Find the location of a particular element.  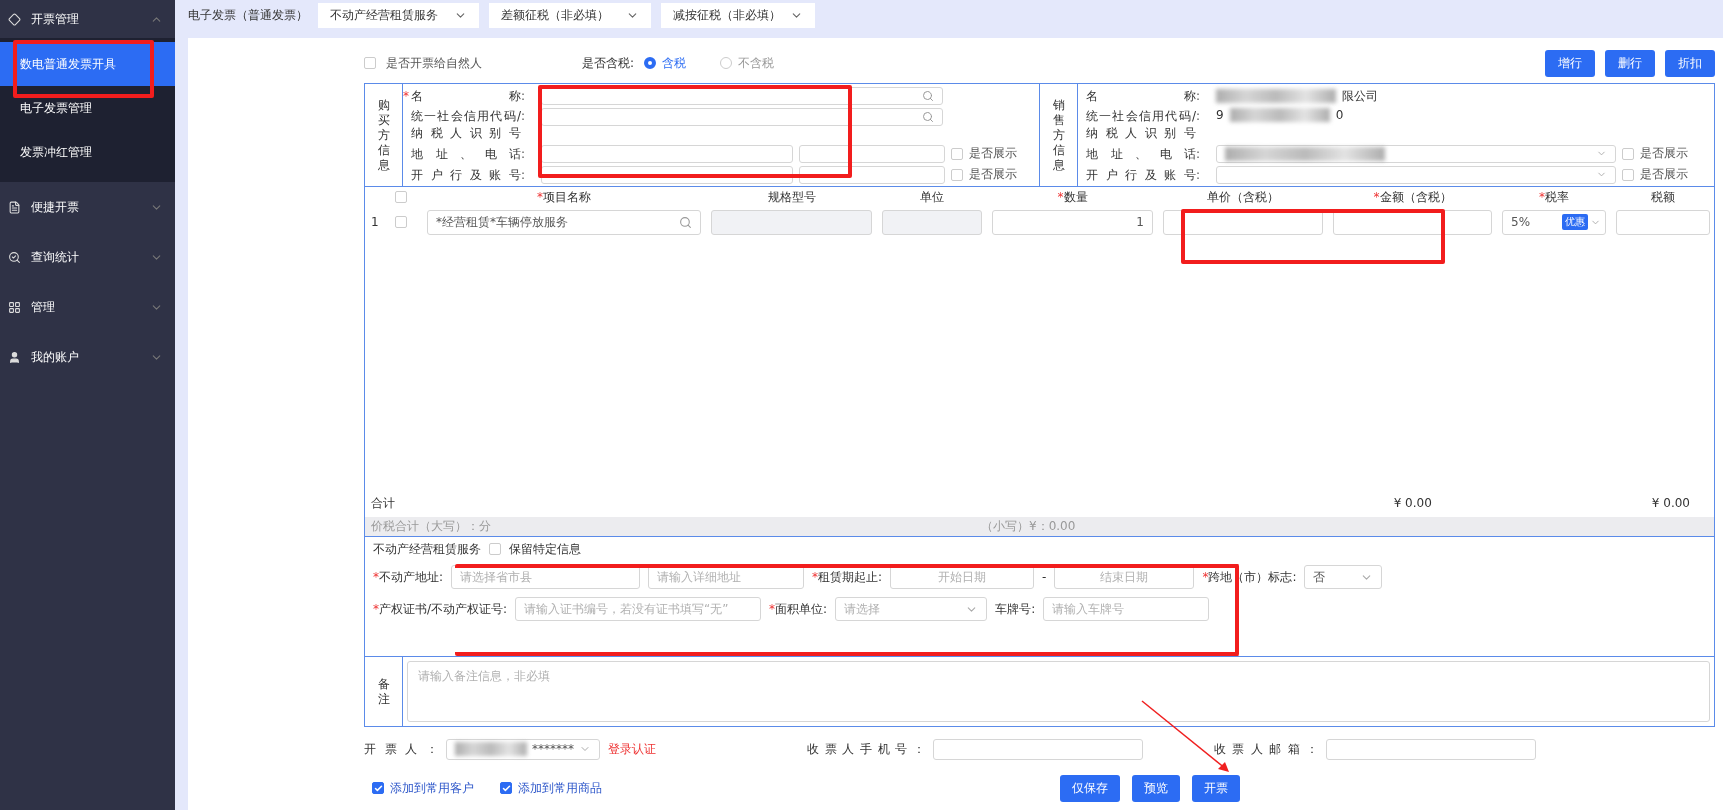

invoice-type-title: 电子发票（普通发票） is located at coordinates (248, 15).